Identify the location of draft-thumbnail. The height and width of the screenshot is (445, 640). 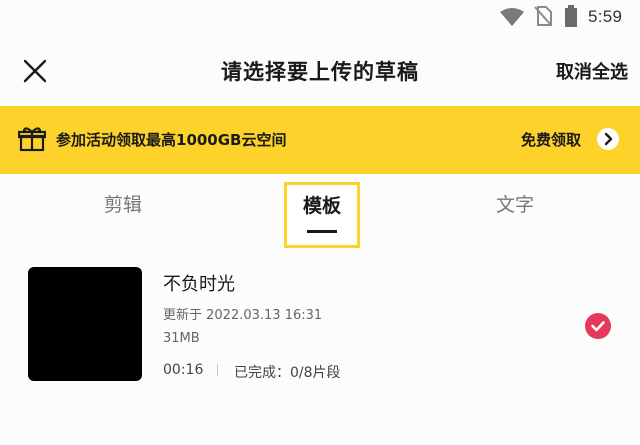
(85, 324).